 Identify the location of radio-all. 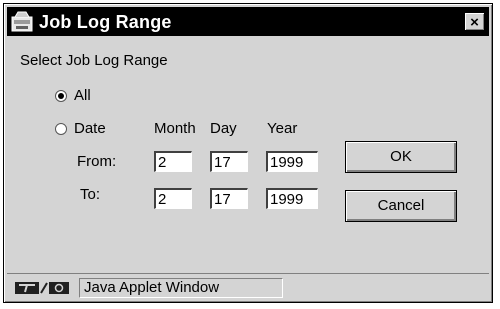
(61, 96).